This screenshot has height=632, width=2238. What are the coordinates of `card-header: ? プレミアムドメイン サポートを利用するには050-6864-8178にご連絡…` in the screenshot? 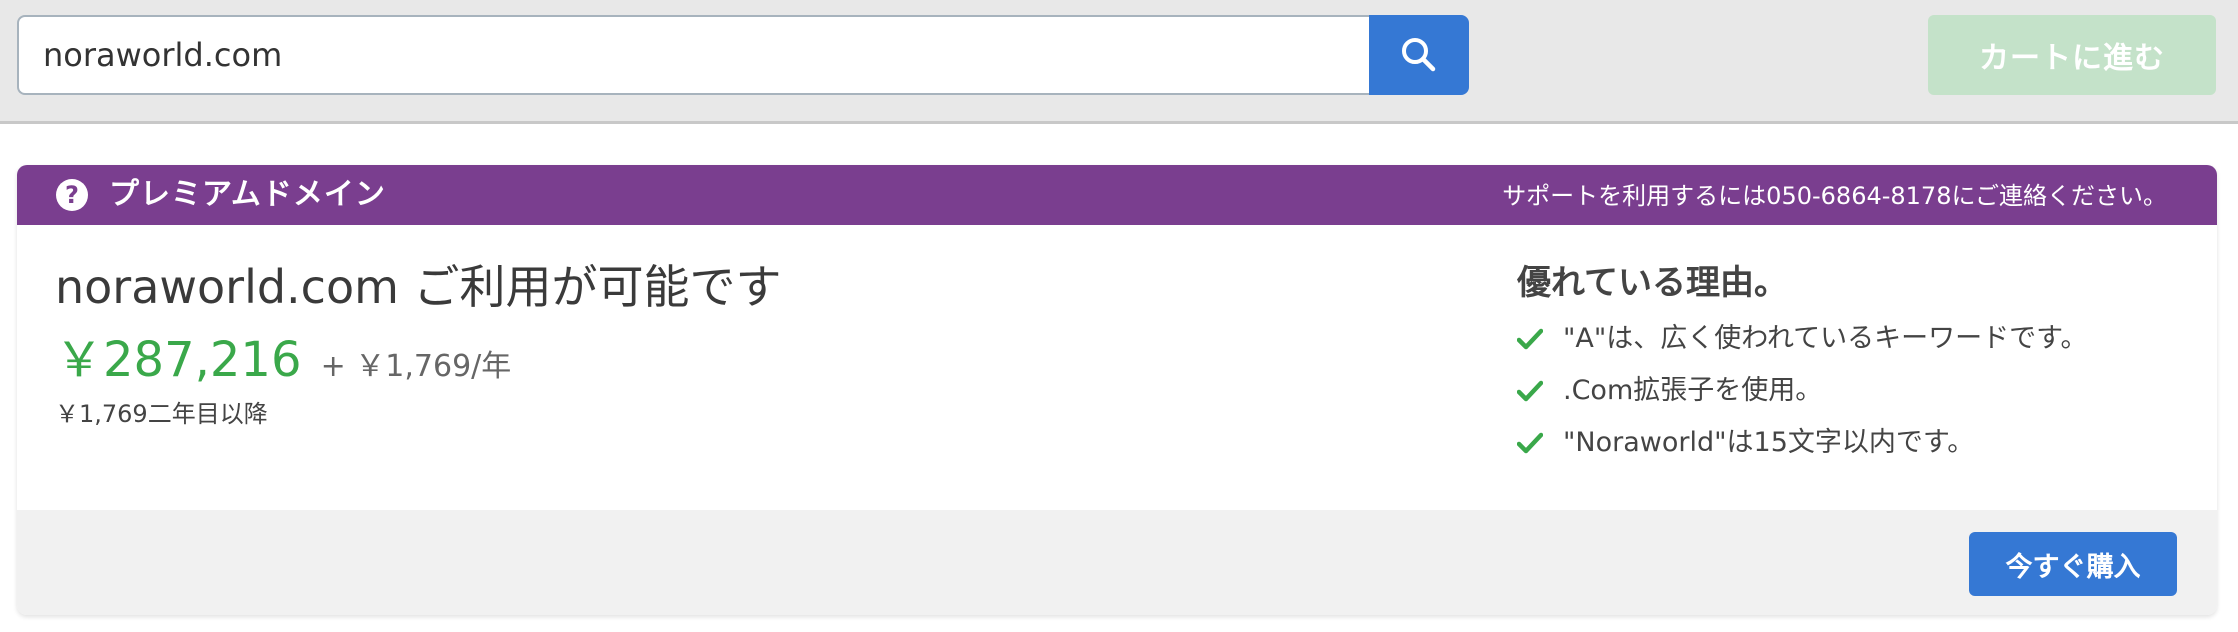 It's located at (1117, 195).